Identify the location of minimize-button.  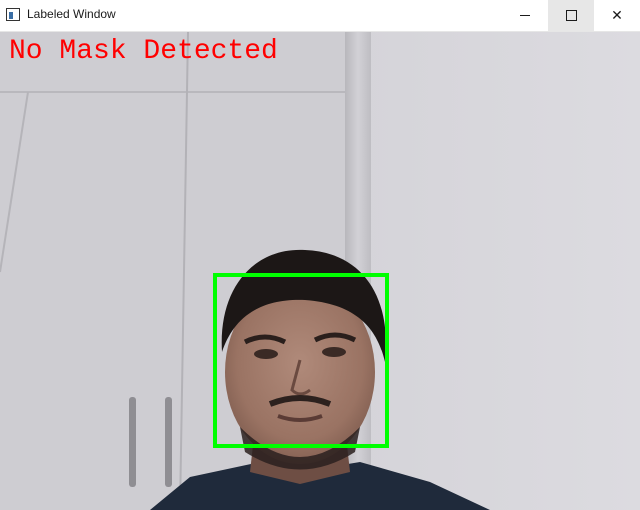
(525, 15).